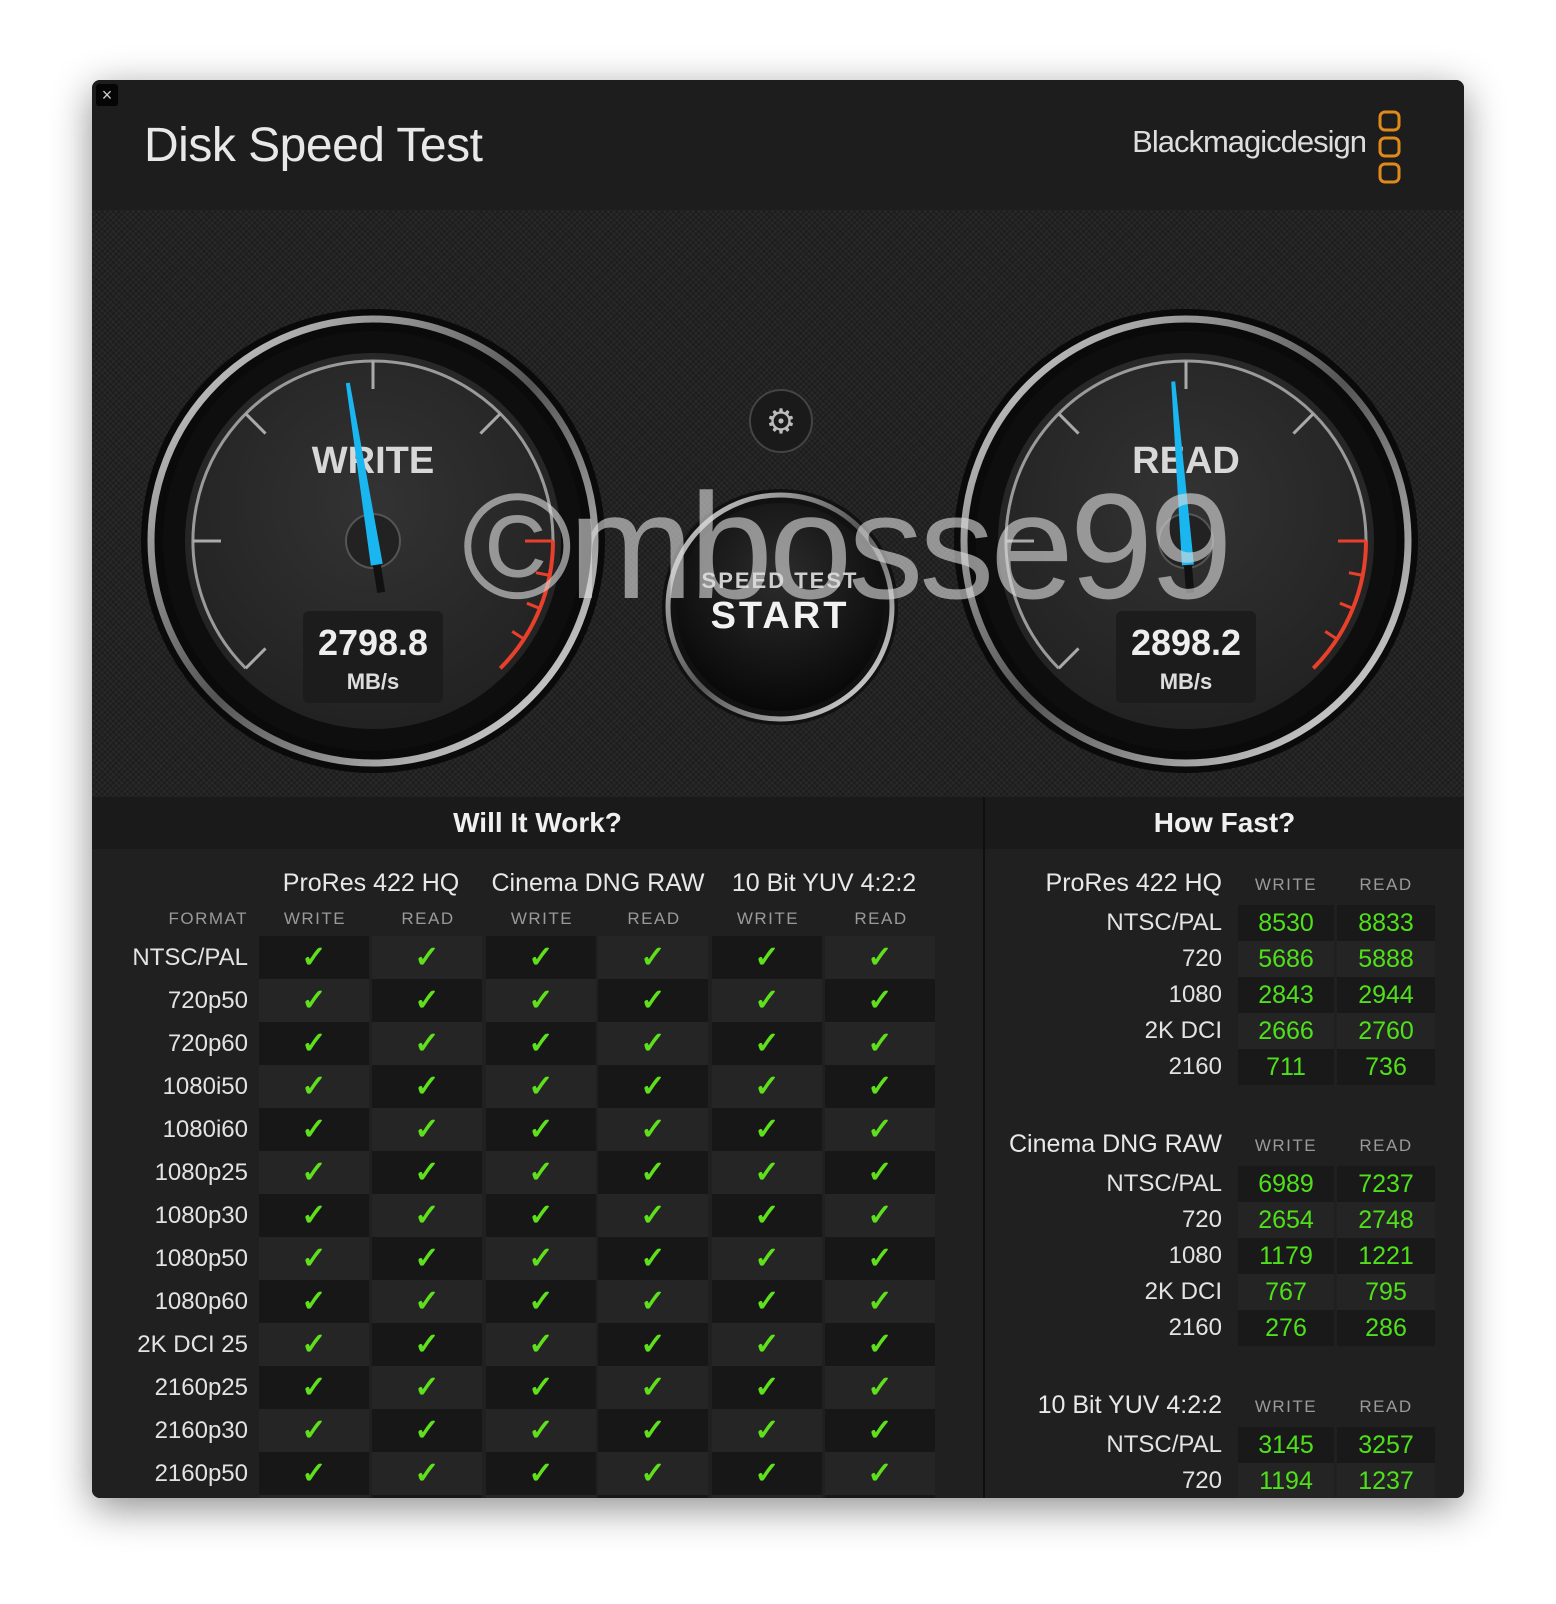  Describe the element at coordinates (1286, 1220) in the screenshot. I see `write-fps-value: 2654` at that location.